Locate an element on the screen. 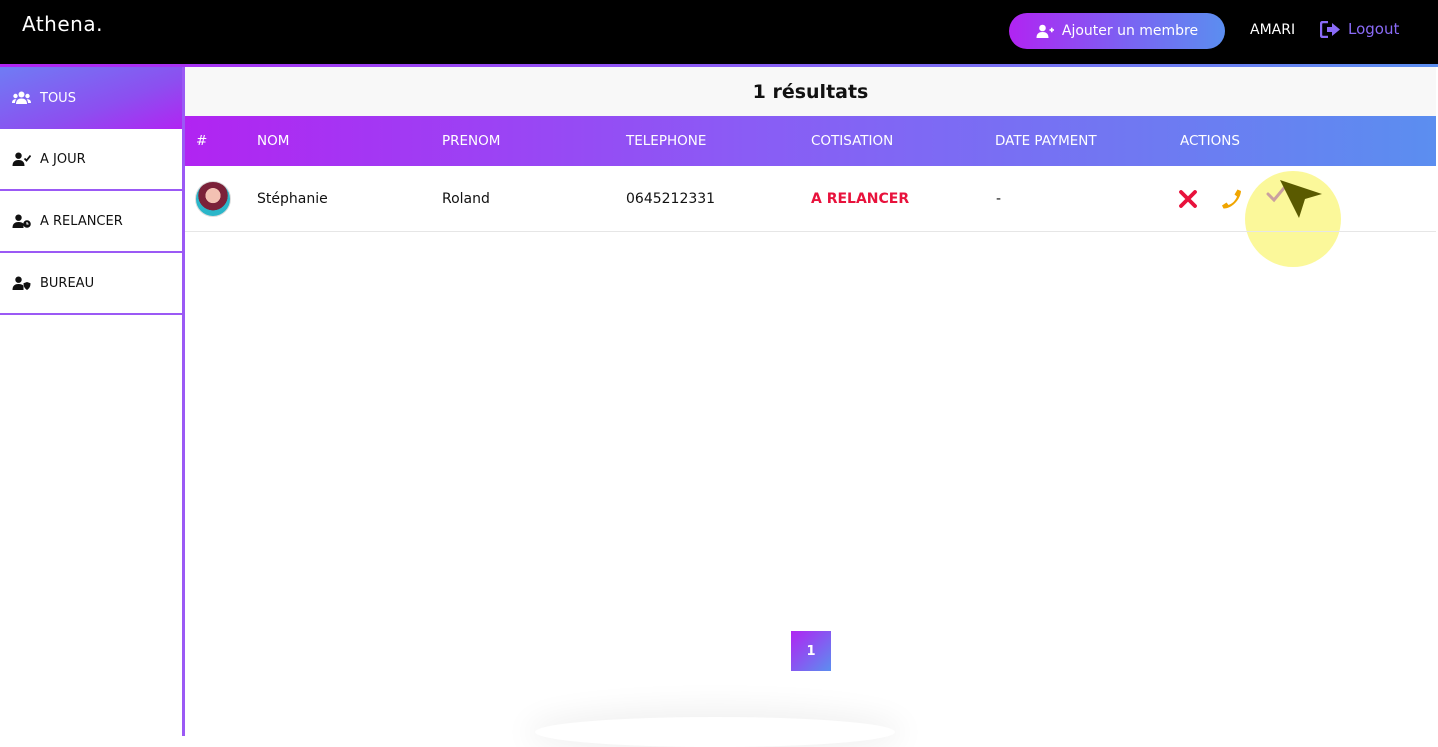 Image resolution: width=1438 pixels, height=747 pixels. results-count: 1 résultats is located at coordinates (810, 91).